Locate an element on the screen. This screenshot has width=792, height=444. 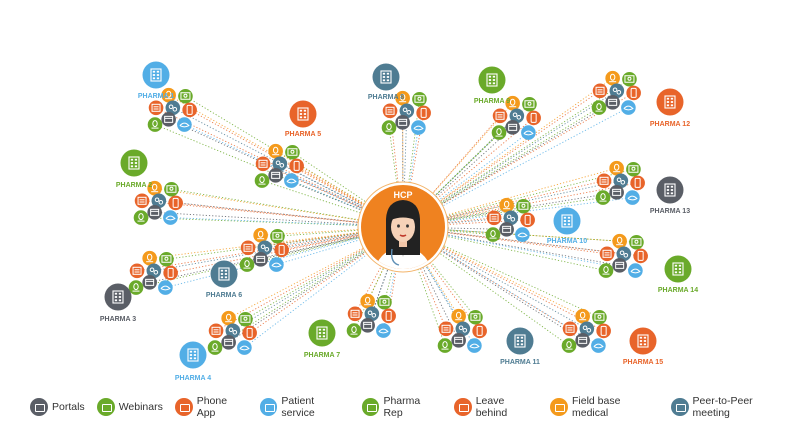
pharma-cluster: PHARMA 13 is located at coordinates (642, 187).